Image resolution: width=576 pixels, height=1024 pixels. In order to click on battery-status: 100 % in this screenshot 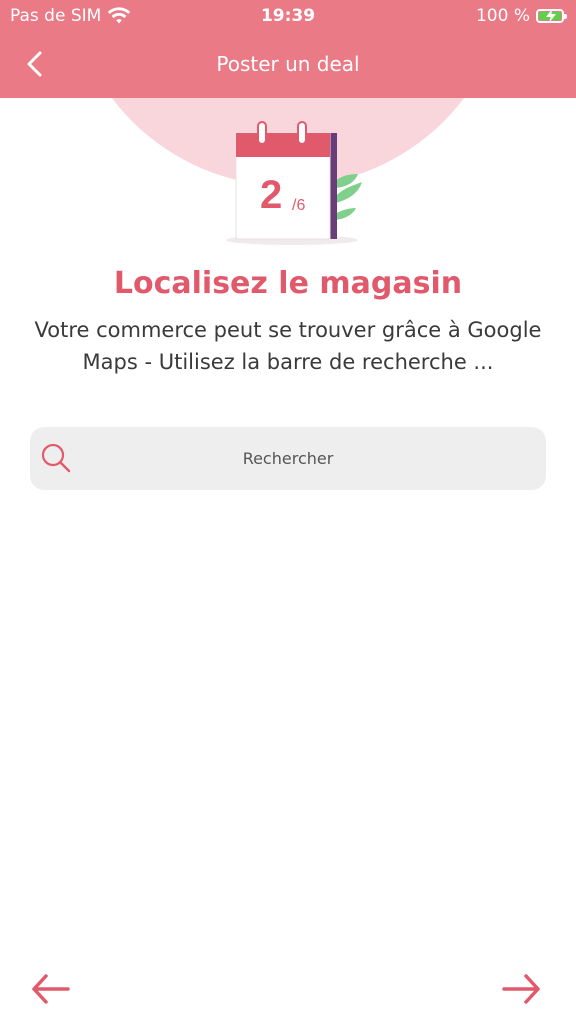, I will do `click(521, 16)`.